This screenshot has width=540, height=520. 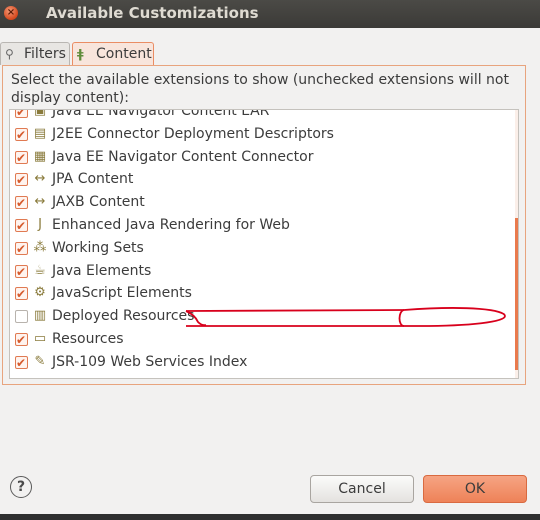 I want to click on window-title: Available Customizations, so click(x=152, y=13).